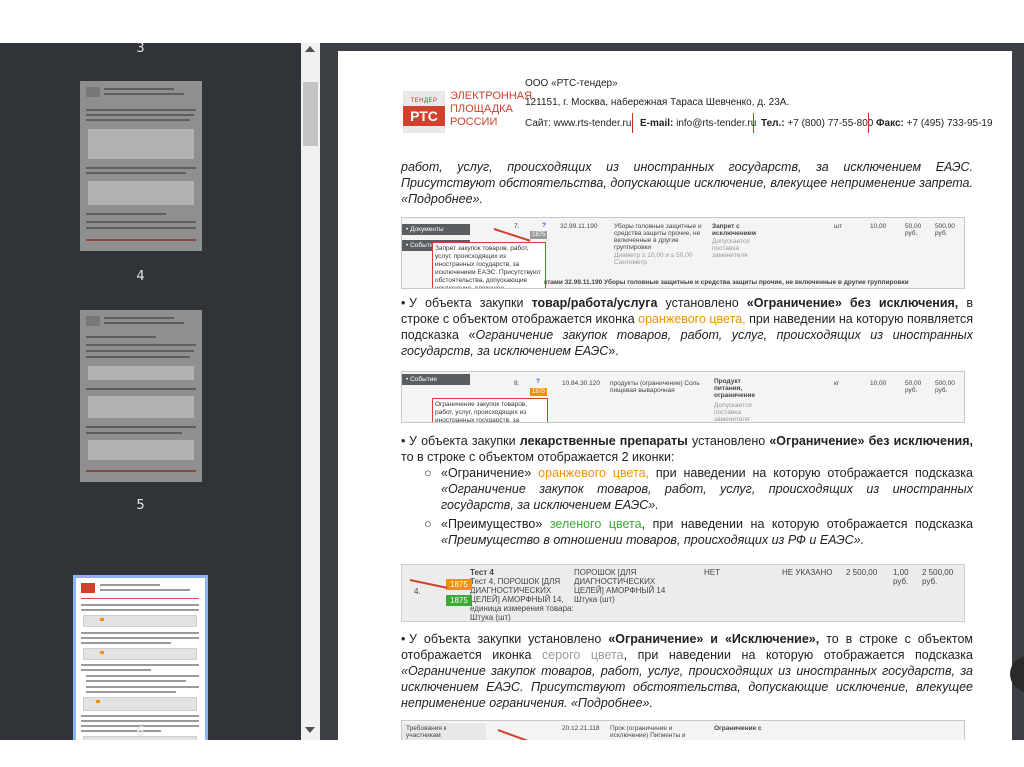  I want to click on row-number: 4., so click(417, 591).